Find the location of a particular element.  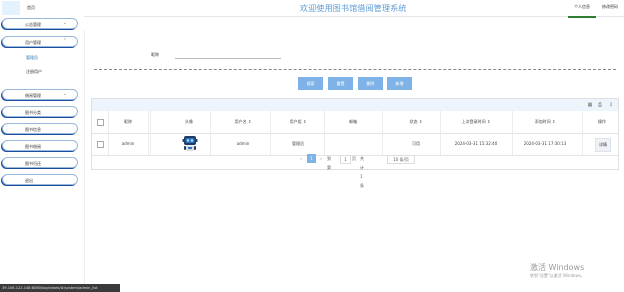

nickname-search-input is located at coordinates (228, 55).